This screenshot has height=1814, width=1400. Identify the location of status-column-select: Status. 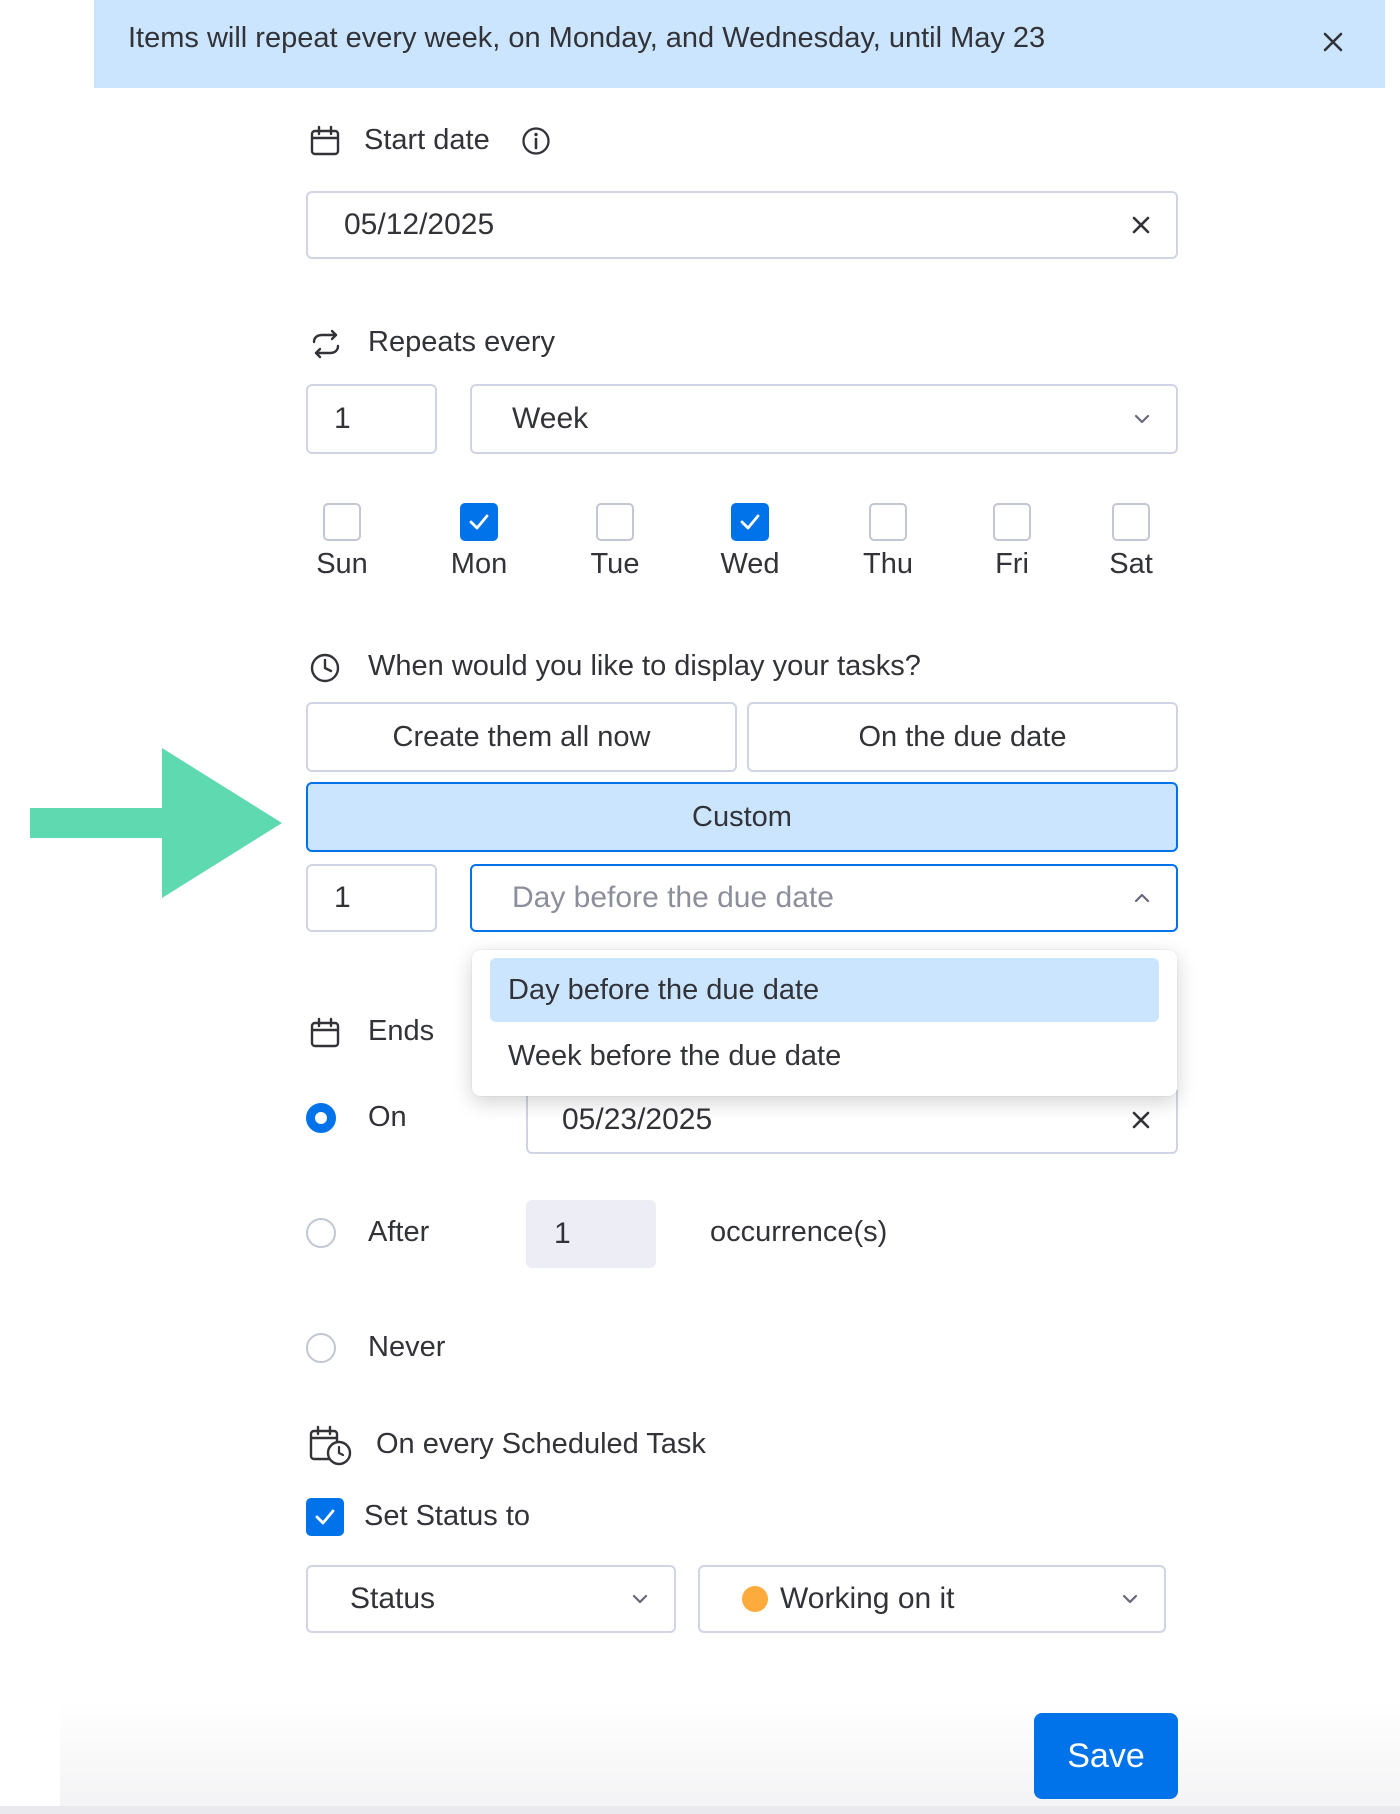
(491, 1599).